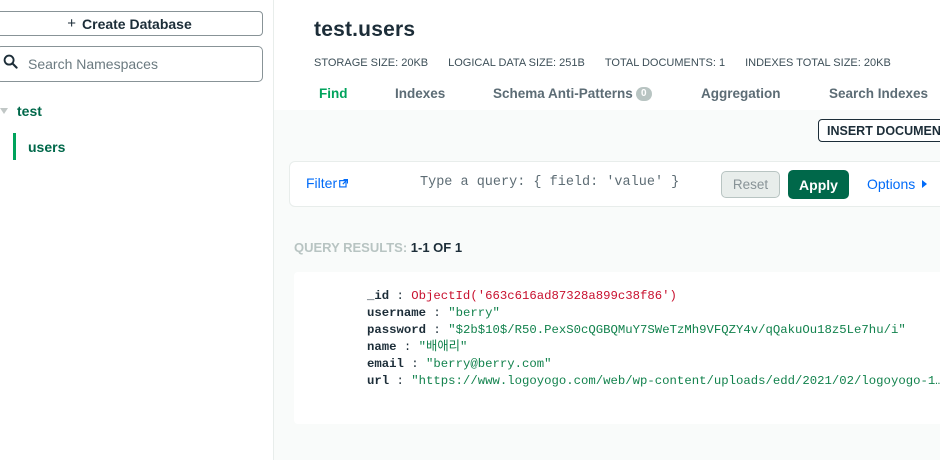  I want to click on filter-link: Filter, so click(327, 183).